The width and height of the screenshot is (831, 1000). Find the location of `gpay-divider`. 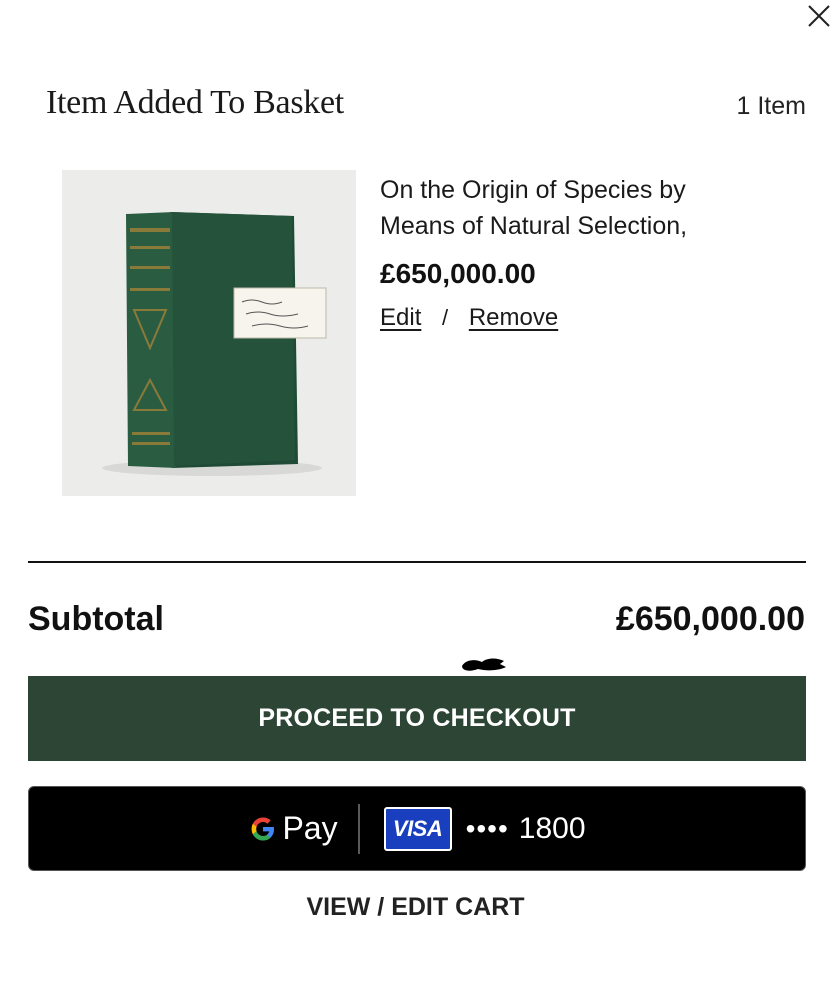

gpay-divider is located at coordinates (358, 828).